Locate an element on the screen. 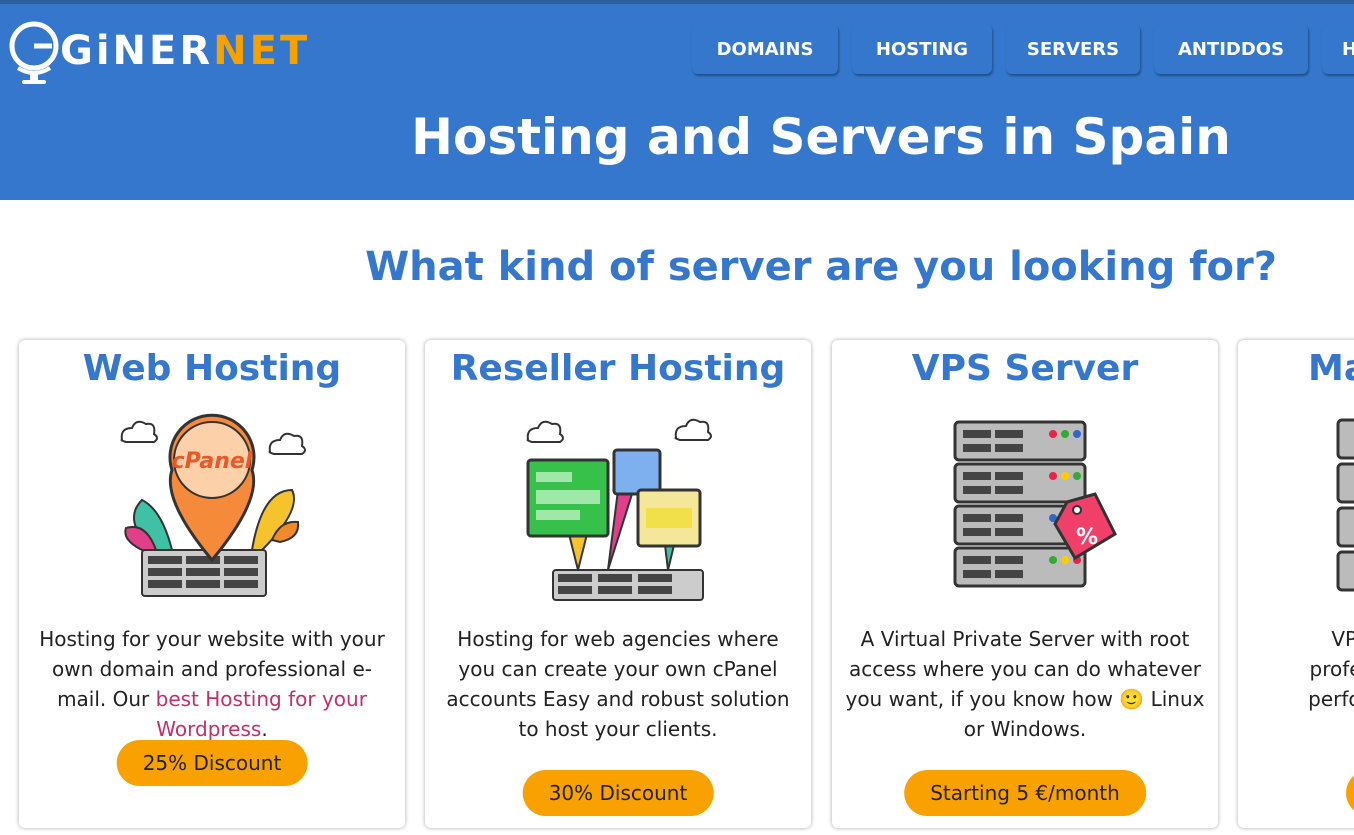 The height and width of the screenshot is (835, 1354). logo-suffix: NET is located at coordinates (262, 51).